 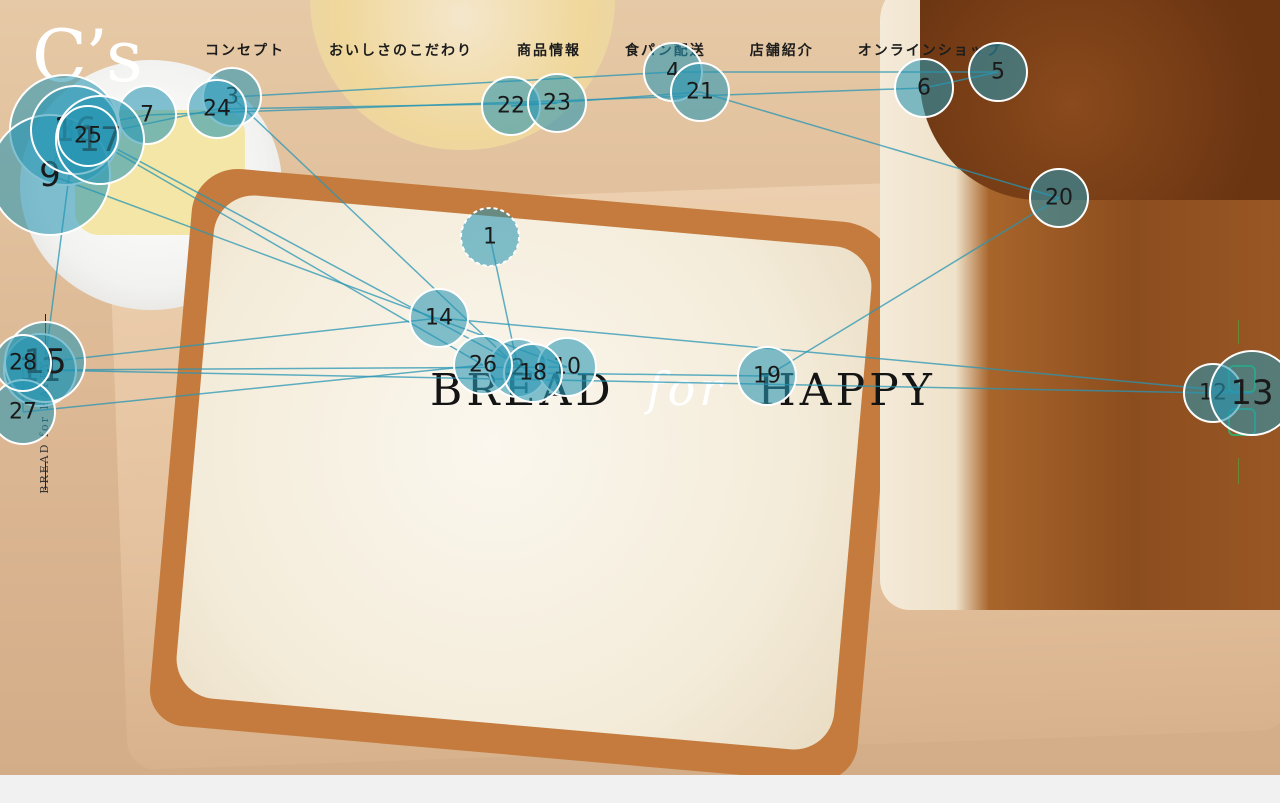 I want to click on fixation-label: 14, so click(x=439, y=318).